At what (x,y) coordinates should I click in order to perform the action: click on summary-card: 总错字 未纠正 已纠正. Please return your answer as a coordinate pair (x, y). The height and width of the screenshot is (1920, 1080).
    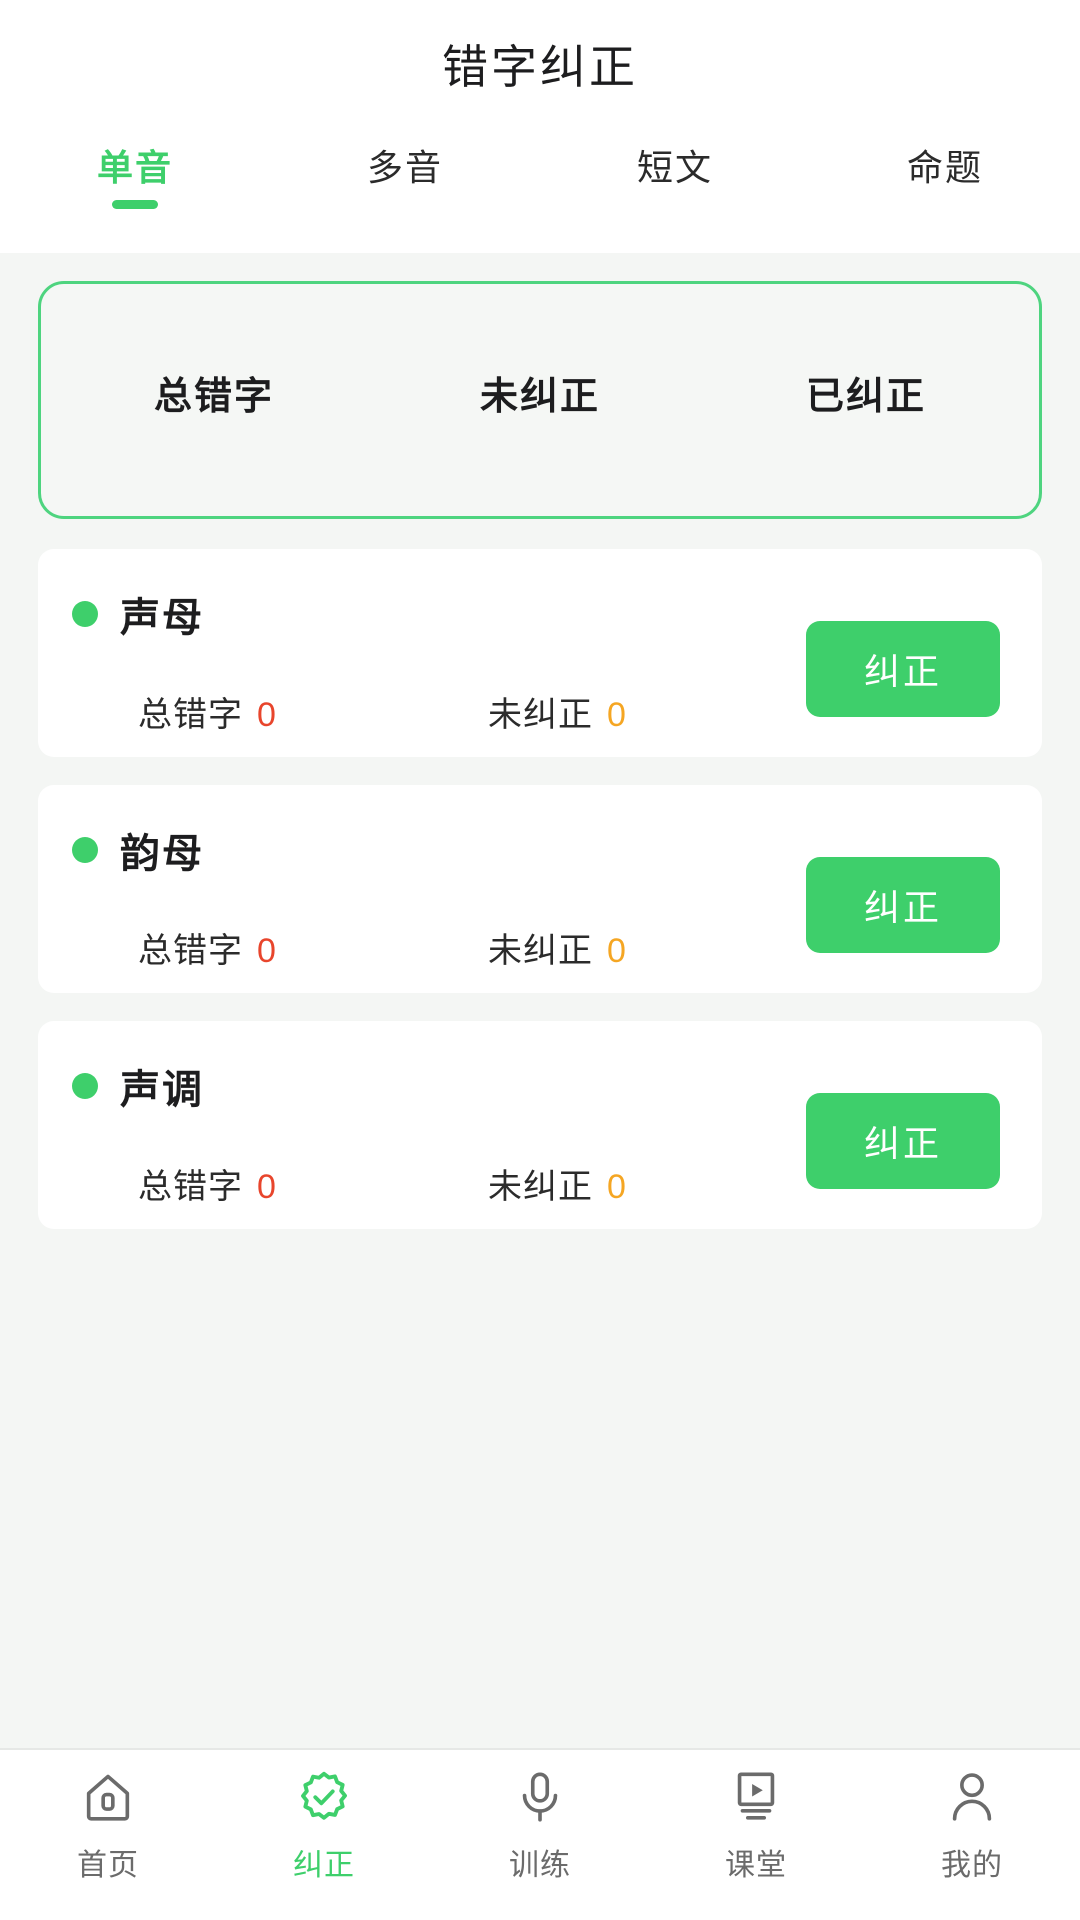
    Looking at the image, I should click on (540, 400).